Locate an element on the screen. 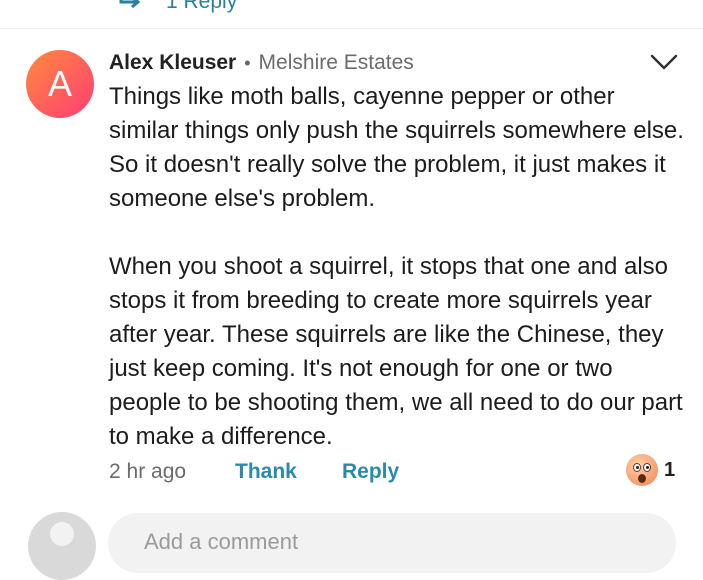 Image resolution: width=703 pixels, height=580 pixels. wow-emoji-icon is located at coordinates (642, 470).